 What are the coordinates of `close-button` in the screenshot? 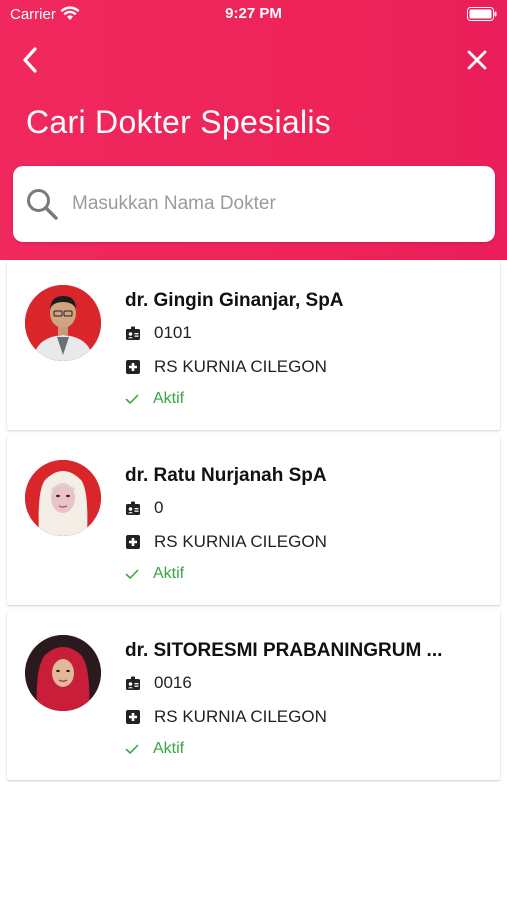 It's located at (477, 60).